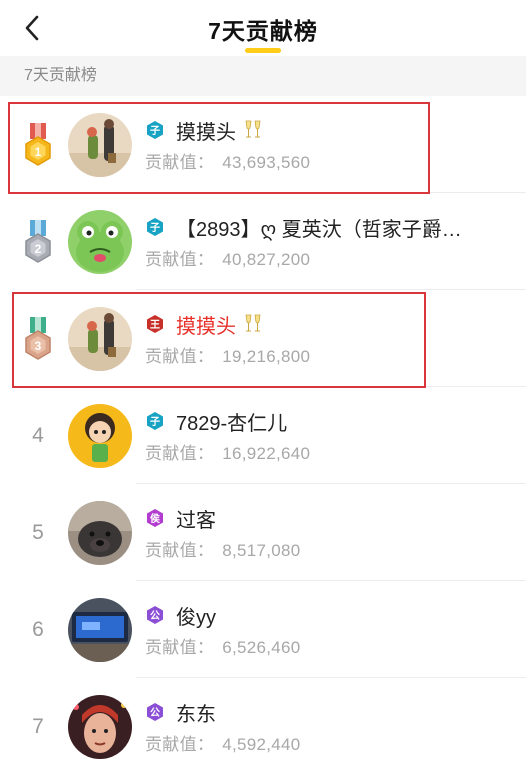 The image size is (526, 779). What do you see at coordinates (261, 550) in the screenshot?
I see `contribution-value: 8,517,080` at bounding box center [261, 550].